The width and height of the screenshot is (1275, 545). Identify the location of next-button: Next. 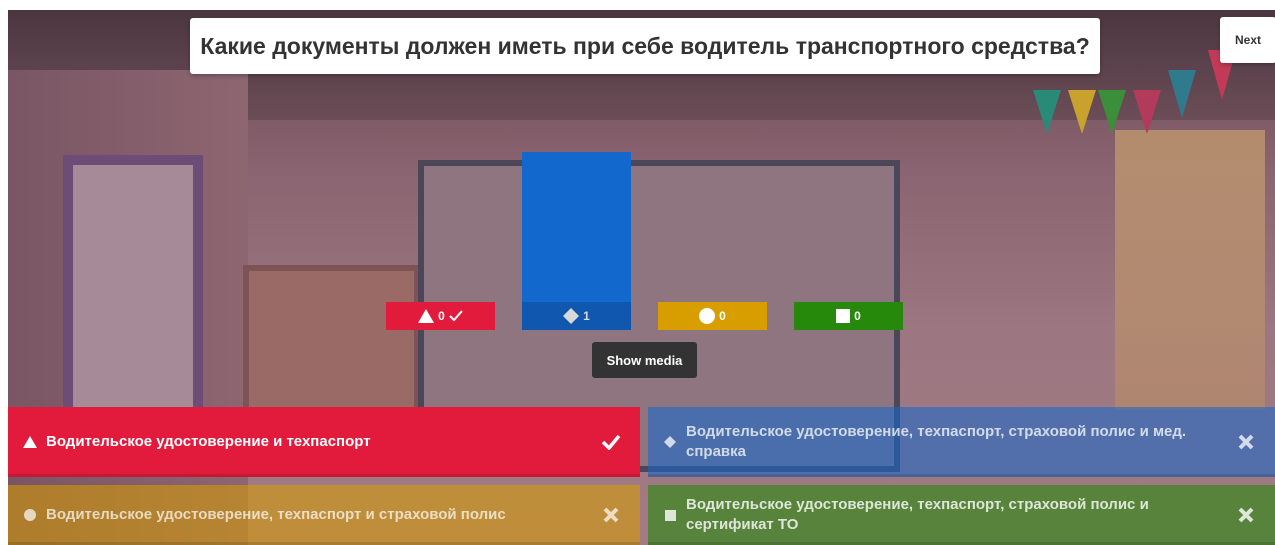
(1247, 40).